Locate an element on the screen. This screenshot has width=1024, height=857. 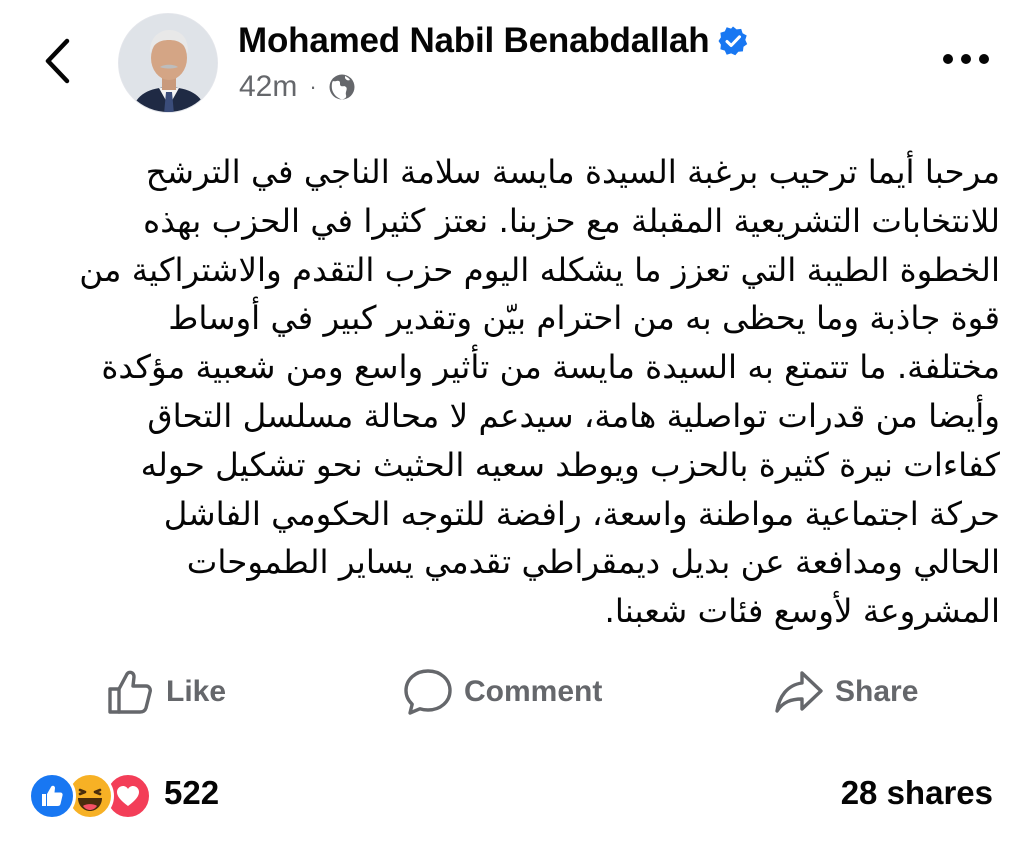
avatar-portrait is located at coordinates (168, 63).